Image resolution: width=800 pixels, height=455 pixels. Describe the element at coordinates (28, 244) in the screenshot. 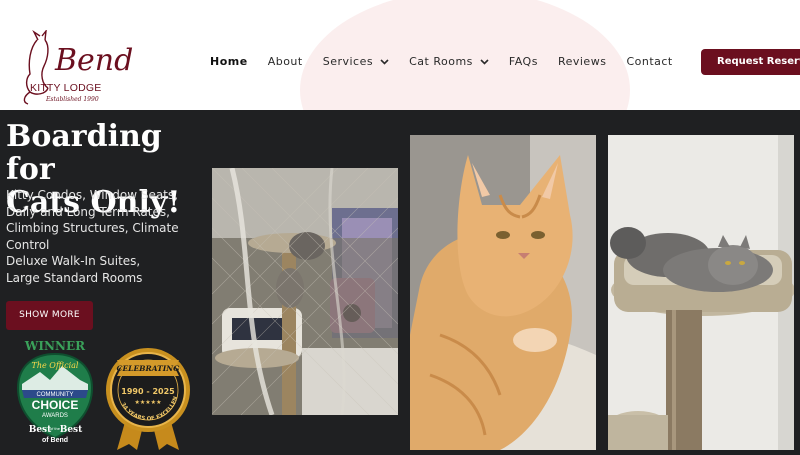

I see `hero-desc-line: Control` at that location.